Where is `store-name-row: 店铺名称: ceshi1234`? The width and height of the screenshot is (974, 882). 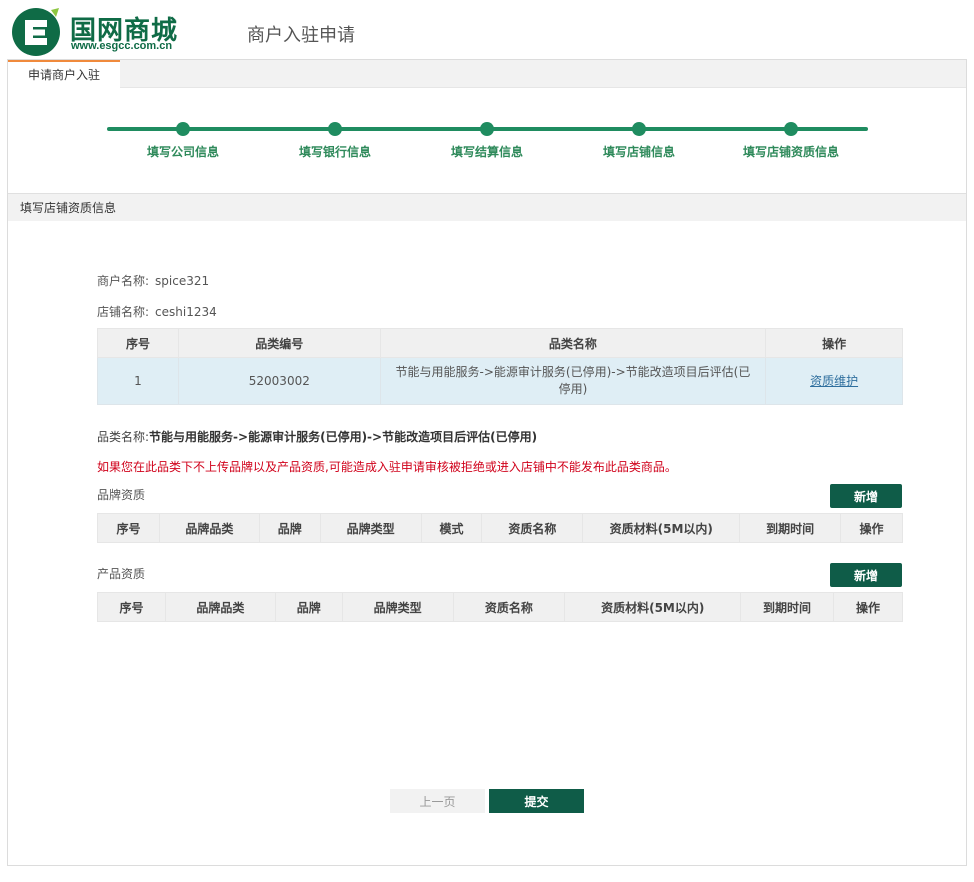 store-name-row: 店铺名称: ceshi1234 is located at coordinates (157, 311).